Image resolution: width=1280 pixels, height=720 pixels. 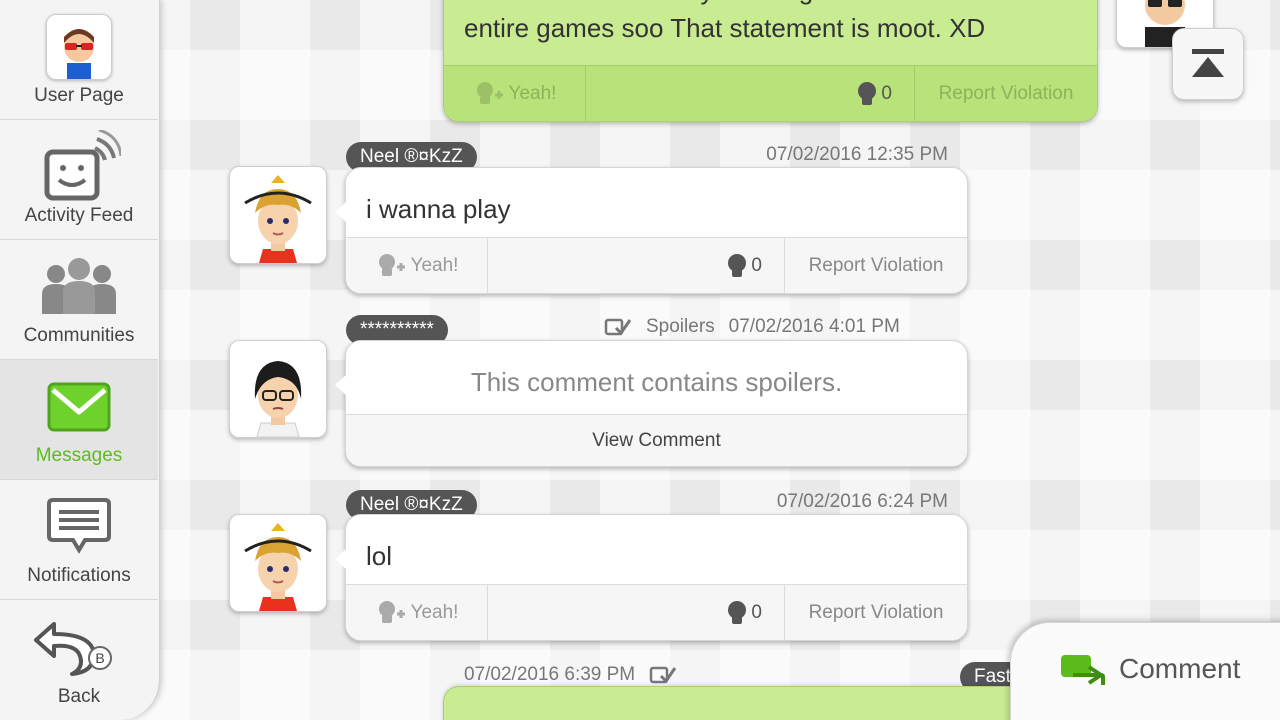 I want to click on scroll-top-icon, so click(x=1208, y=63).